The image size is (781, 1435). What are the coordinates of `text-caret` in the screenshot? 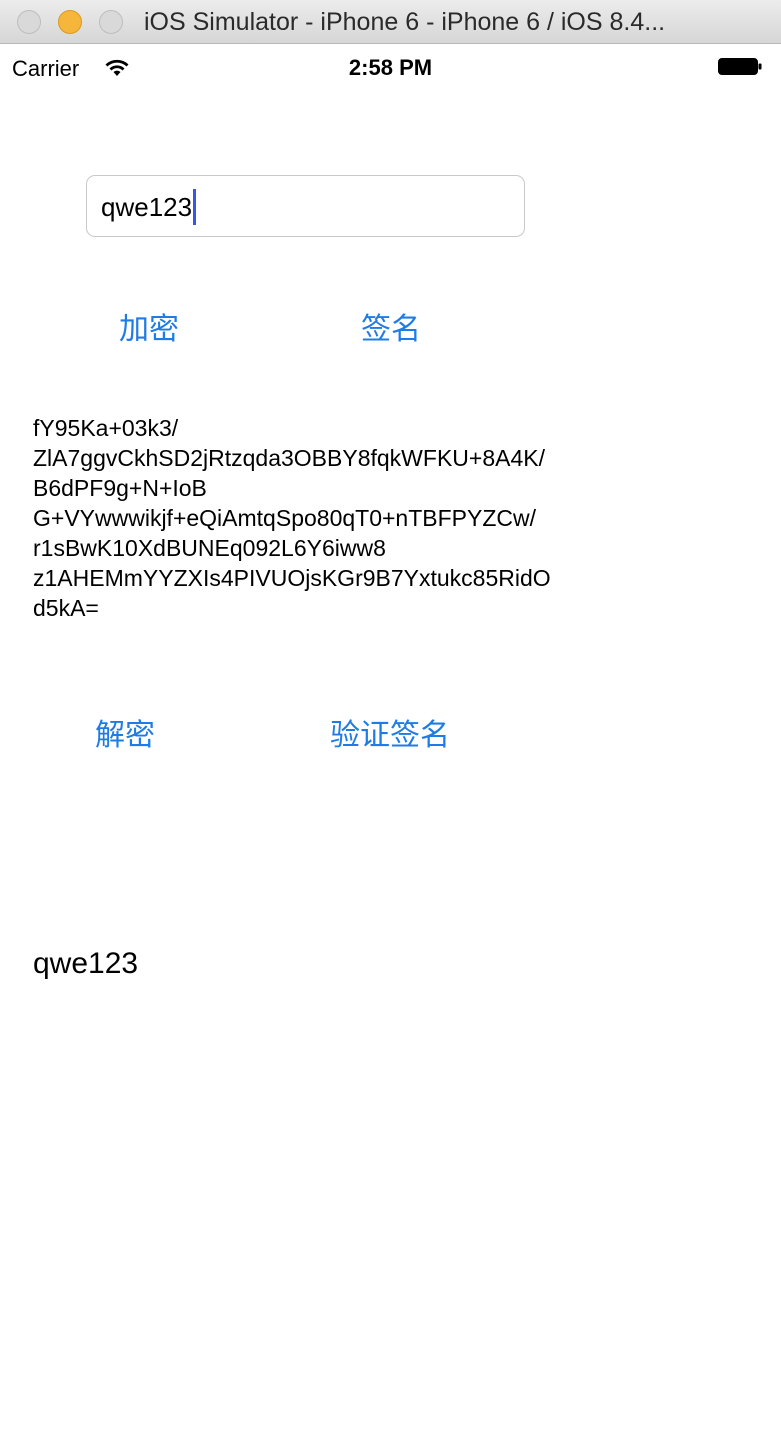 It's located at (195, 207).